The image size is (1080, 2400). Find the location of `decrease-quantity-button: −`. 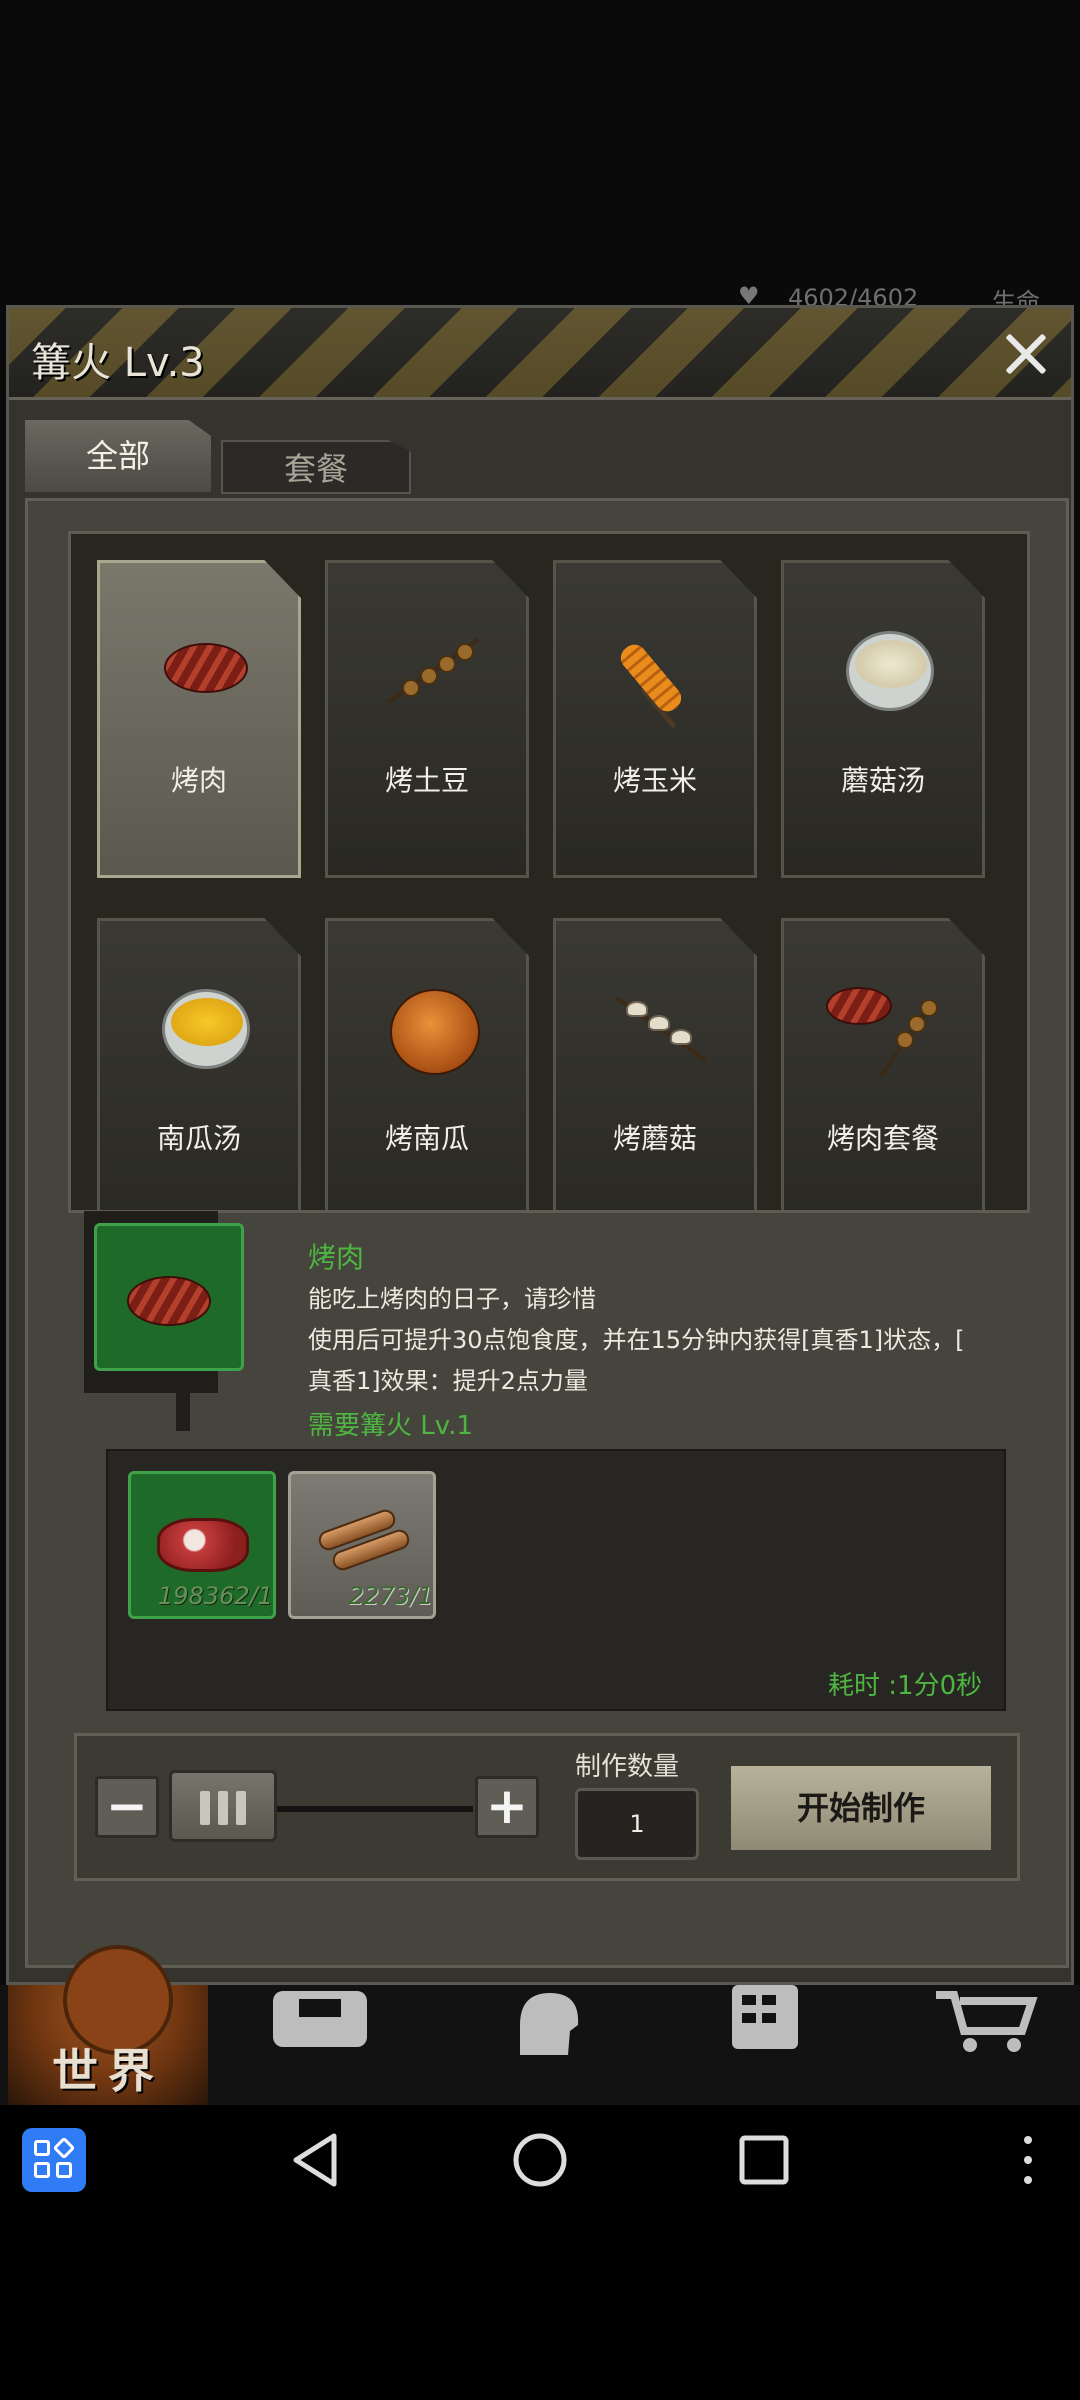

decrease-quantity-button: − is located at coordinates (127, 1807).